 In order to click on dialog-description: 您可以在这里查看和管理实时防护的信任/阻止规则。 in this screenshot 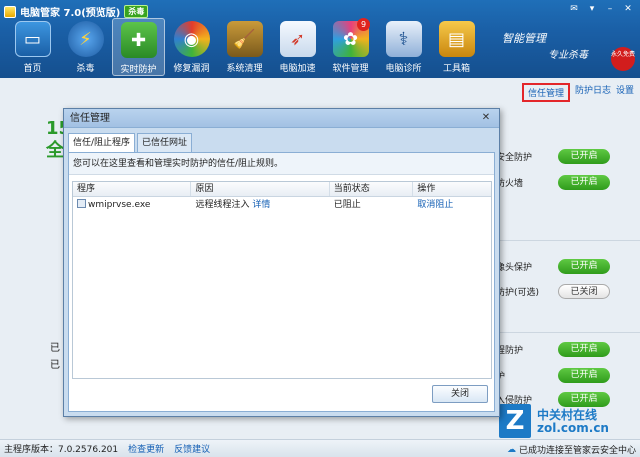, I will do `click(281, 164)`.